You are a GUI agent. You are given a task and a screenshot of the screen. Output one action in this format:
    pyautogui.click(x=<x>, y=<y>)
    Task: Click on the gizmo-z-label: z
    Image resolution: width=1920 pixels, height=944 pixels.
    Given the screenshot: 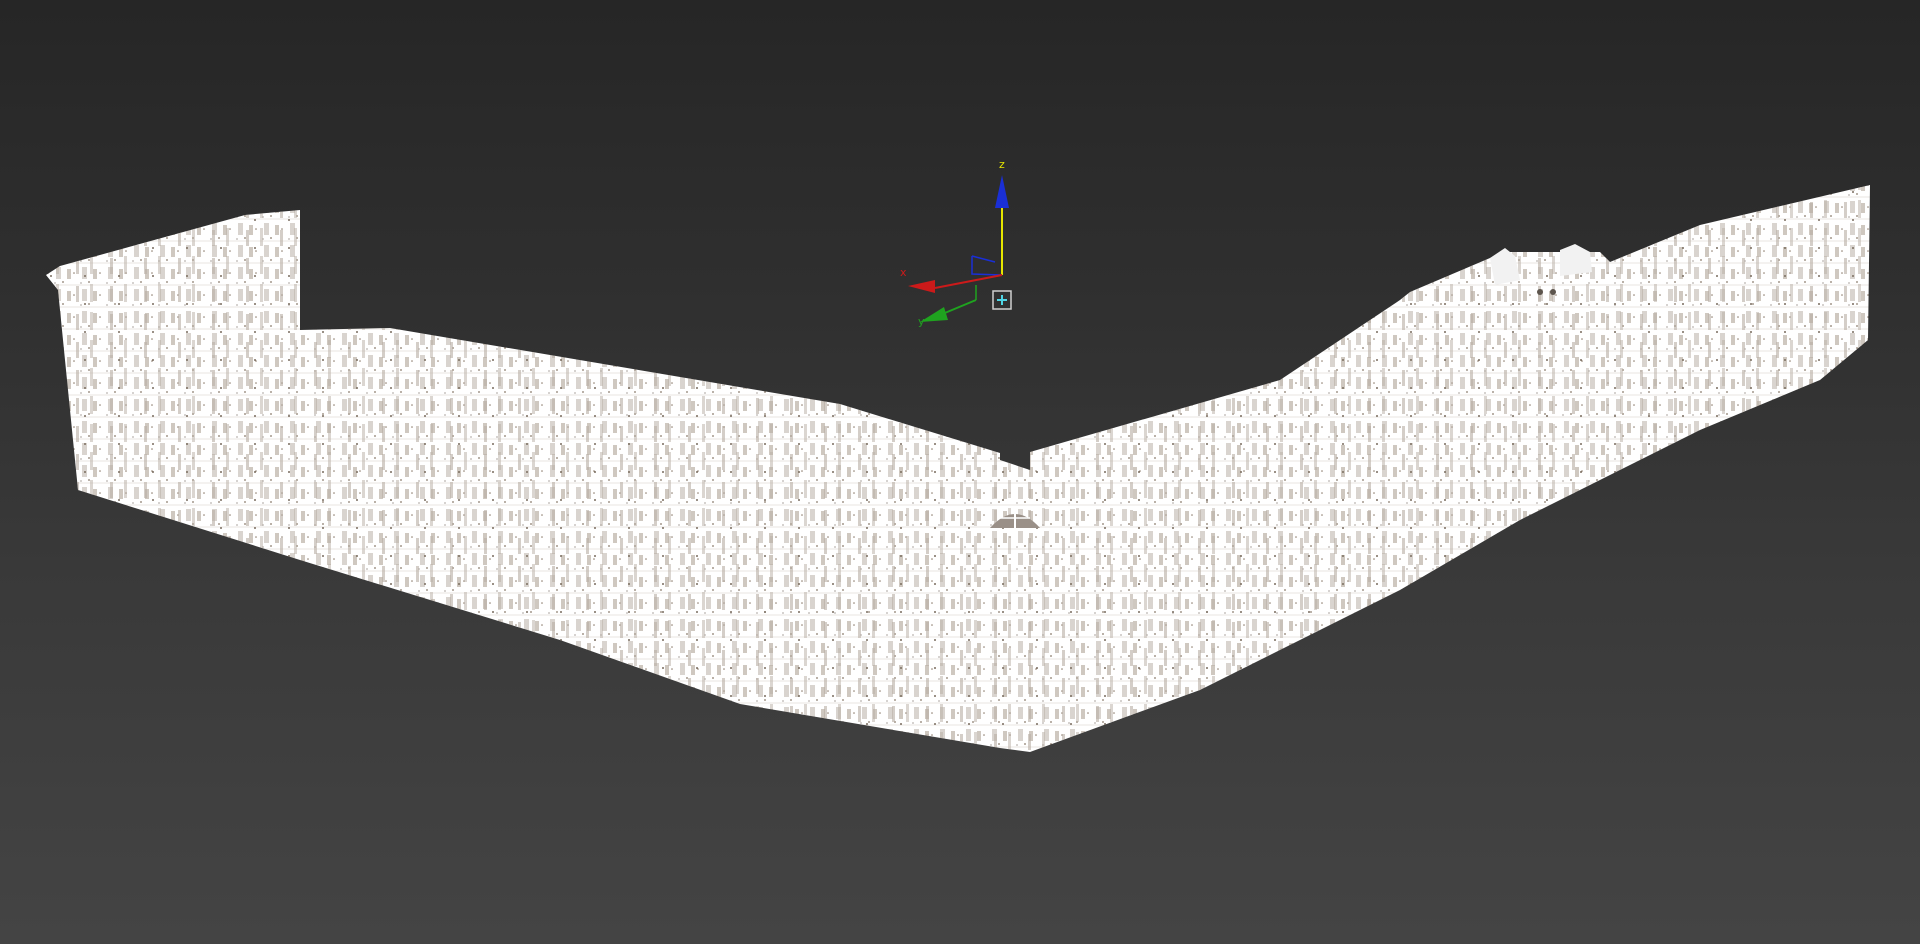 What is the action you would take?
    pyautogui.click(x=1002, y=164)
    